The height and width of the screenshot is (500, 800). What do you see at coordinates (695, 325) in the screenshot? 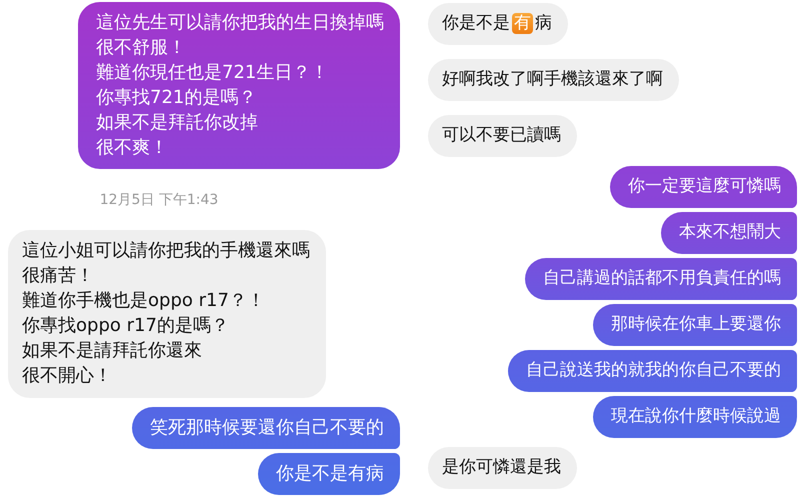
I see `message-bubble: 那時候在你車上要還你` at bounding box center [695, 325].